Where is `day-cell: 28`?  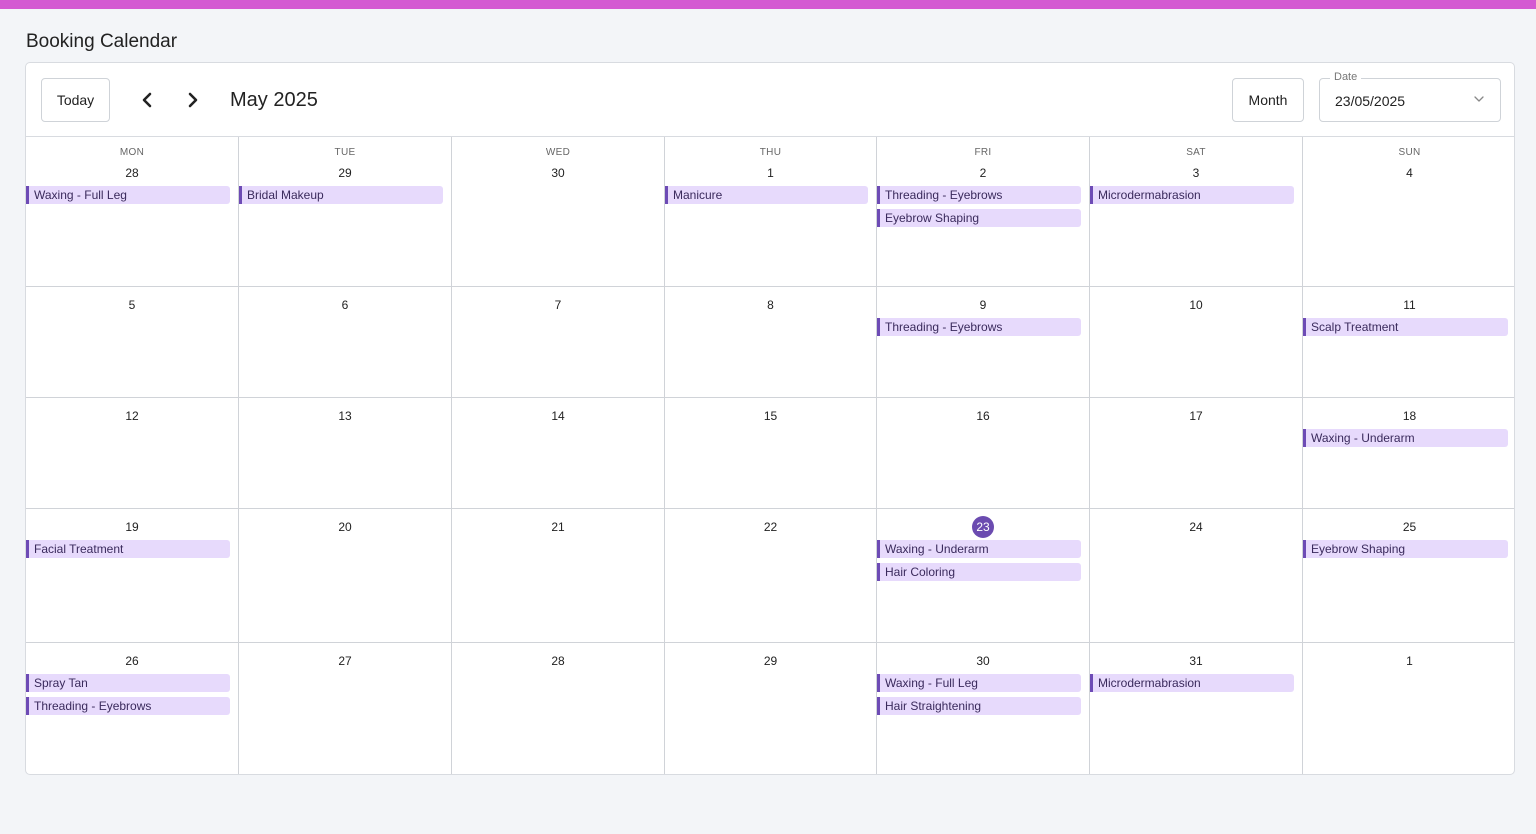
day-cell: 28 is located at coordinates (558, 708).